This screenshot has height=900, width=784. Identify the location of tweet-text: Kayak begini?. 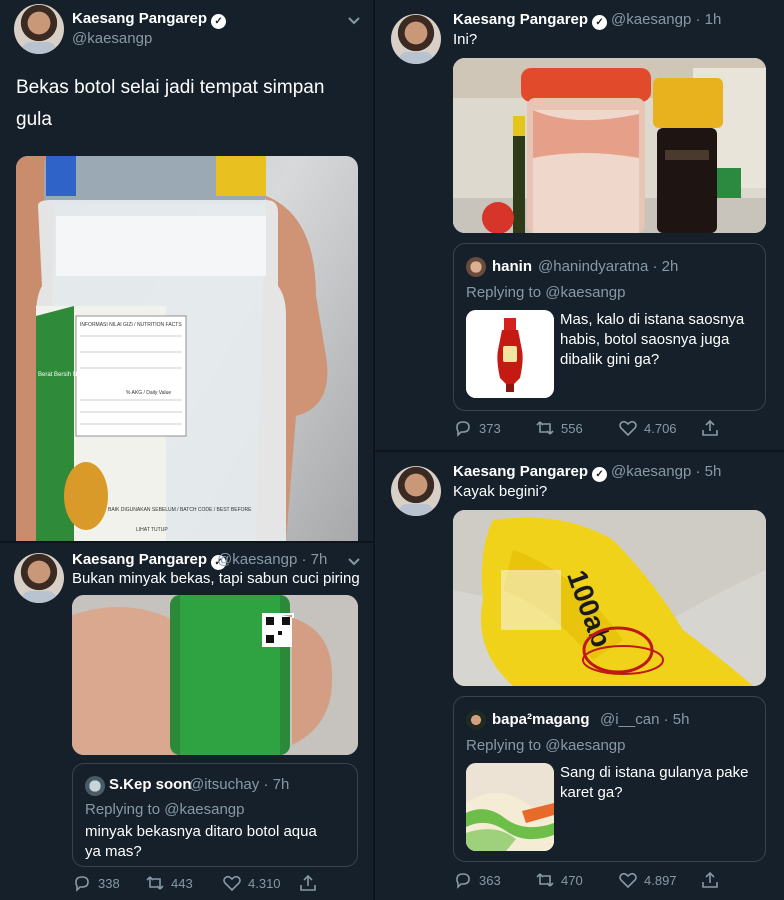
(500, 491).